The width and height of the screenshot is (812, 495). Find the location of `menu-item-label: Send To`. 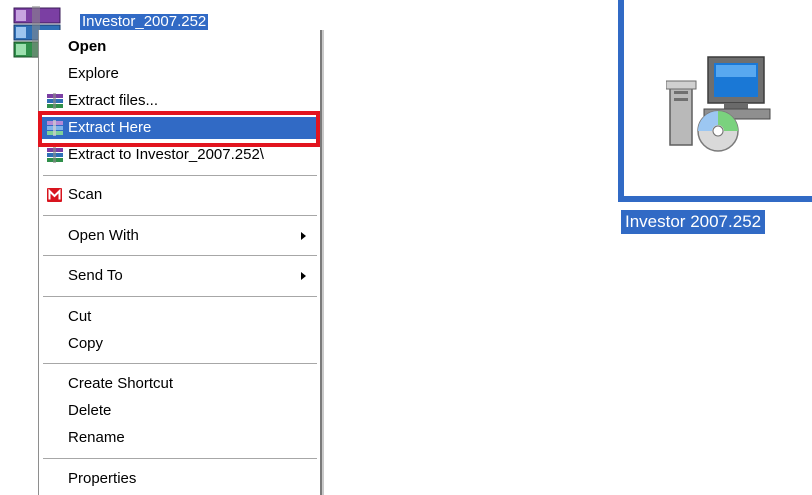

menu-item-label: Send To is located at coordinates (95, 275).